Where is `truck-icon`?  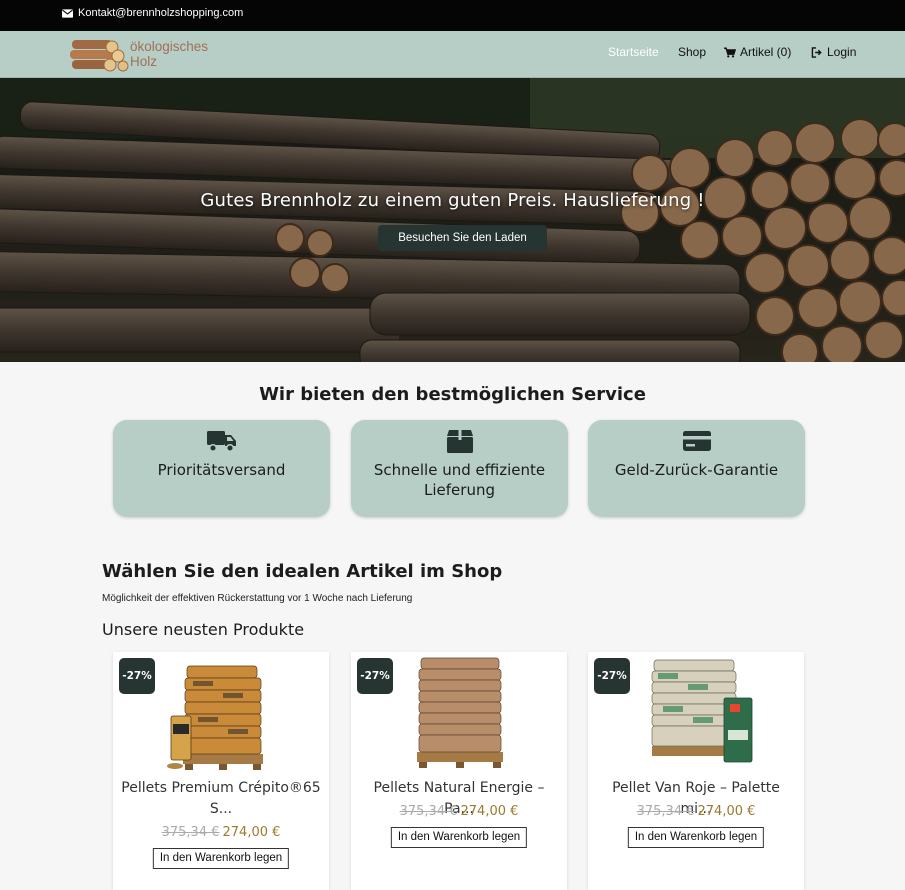
truck-icon is located at coordinates (221, 442).